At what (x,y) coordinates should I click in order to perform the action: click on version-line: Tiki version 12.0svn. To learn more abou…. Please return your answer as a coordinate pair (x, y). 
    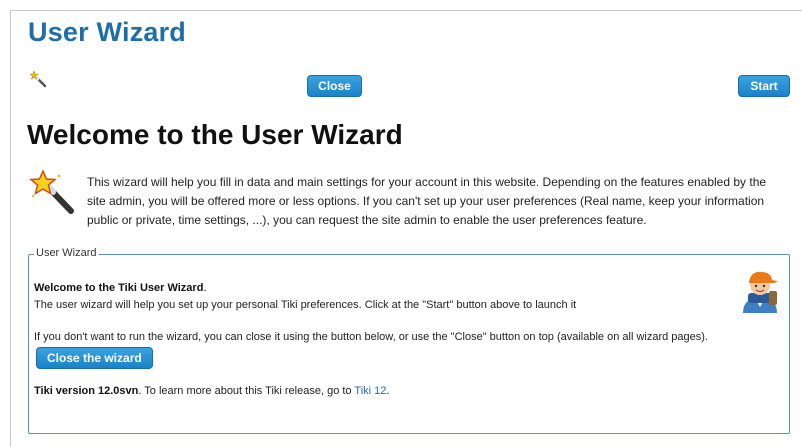
    Looking at the image, I should click on (212, 391).